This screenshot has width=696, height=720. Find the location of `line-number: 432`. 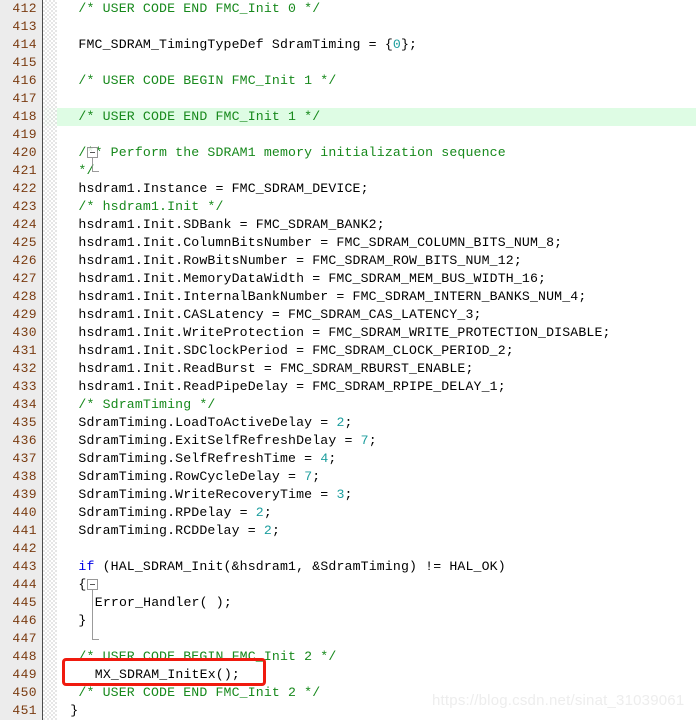

line-number: 432 is located at coordinates (24, 368).